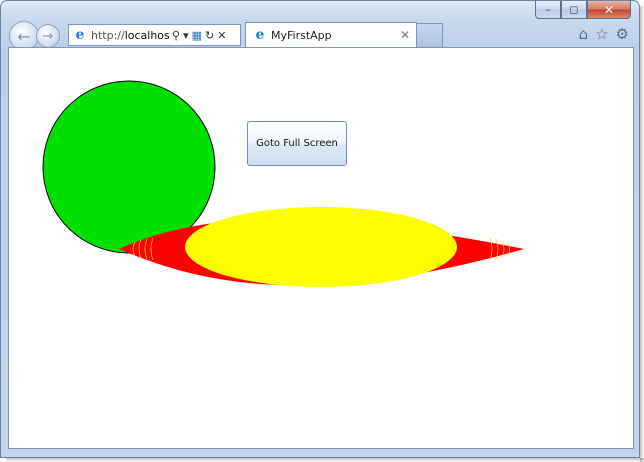 The image size is (644, 462). I want to click on tab-title: MyFirstApp, so click(301, 35).